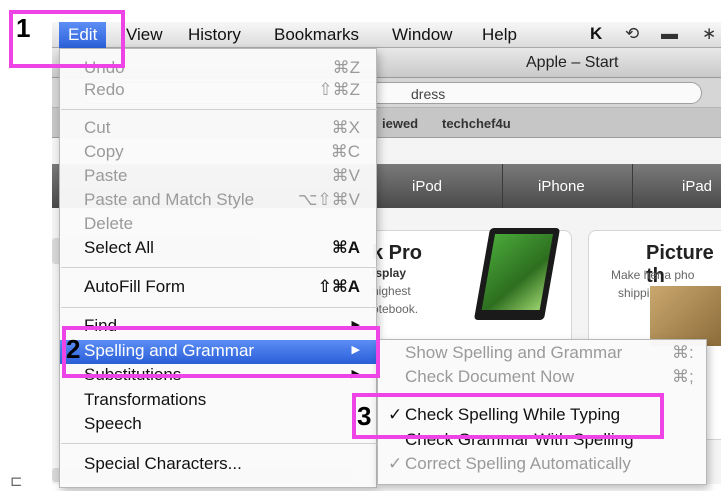 Image resolution: width=721 pixels, height=491 pixels. I want to click on menu-item-shortcut: ⌘Z, so click(346, 67).